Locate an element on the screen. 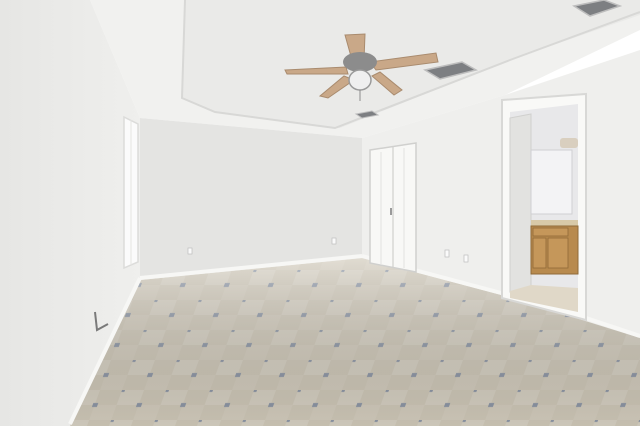 The height and width of the screenshot is (426, 640). fan-motor is located at coordinates (360, 62).